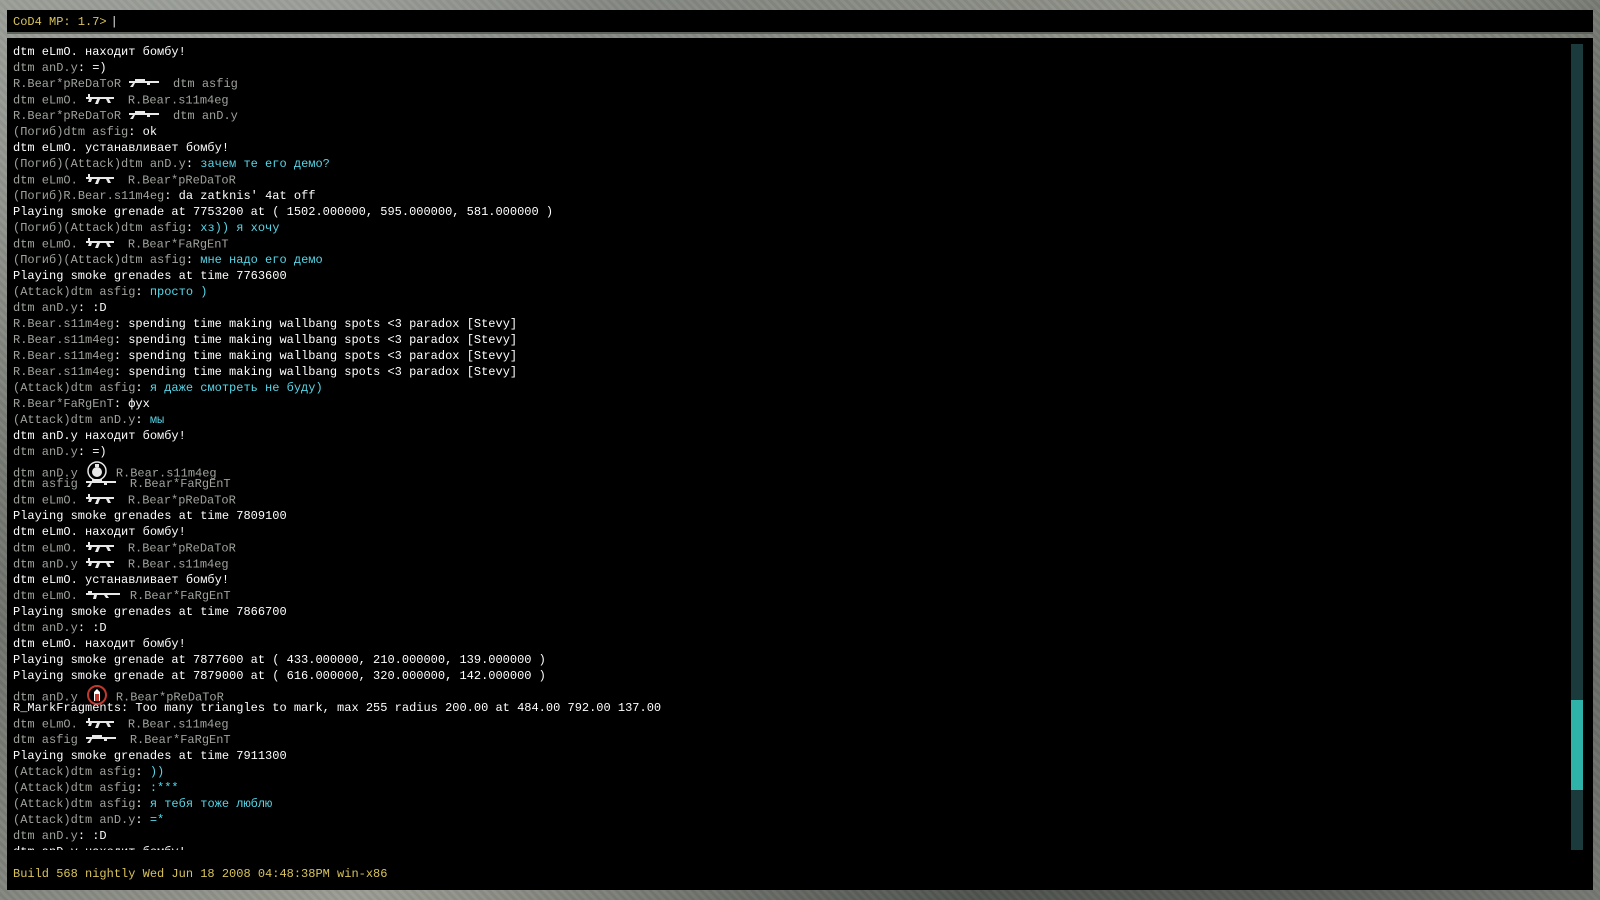 Image resolution: width=1600 pixels, height=900 pixels. What do you see at coordinates (800, 22) in the screenshot?
I see `console-input-bar: CoD4 MP: 1.7> |` at bounding box center [800, 22].